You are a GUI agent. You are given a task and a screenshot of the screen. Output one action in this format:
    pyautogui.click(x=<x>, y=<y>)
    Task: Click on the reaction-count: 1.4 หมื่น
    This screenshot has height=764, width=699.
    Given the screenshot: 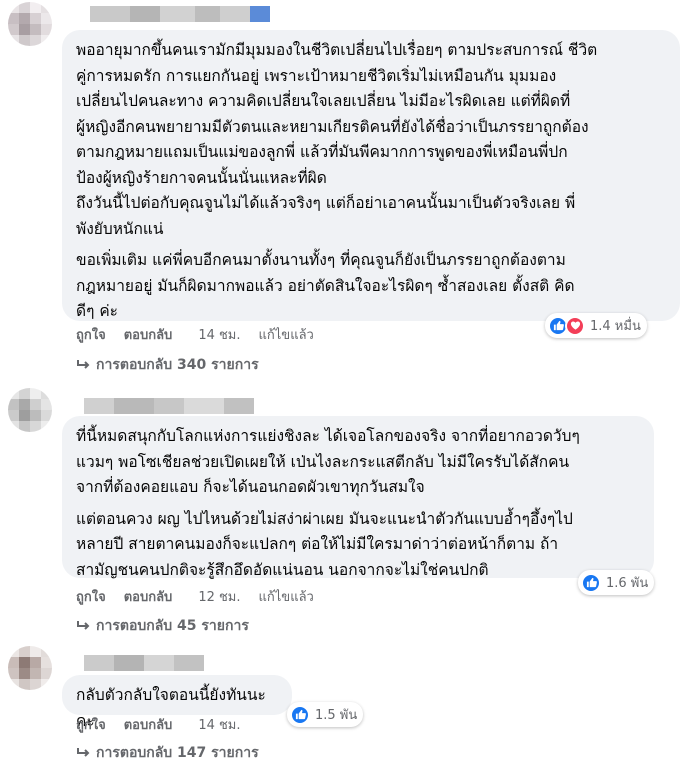 What is the action you would take?
    pyautogui.click(x=615, y=326)
    